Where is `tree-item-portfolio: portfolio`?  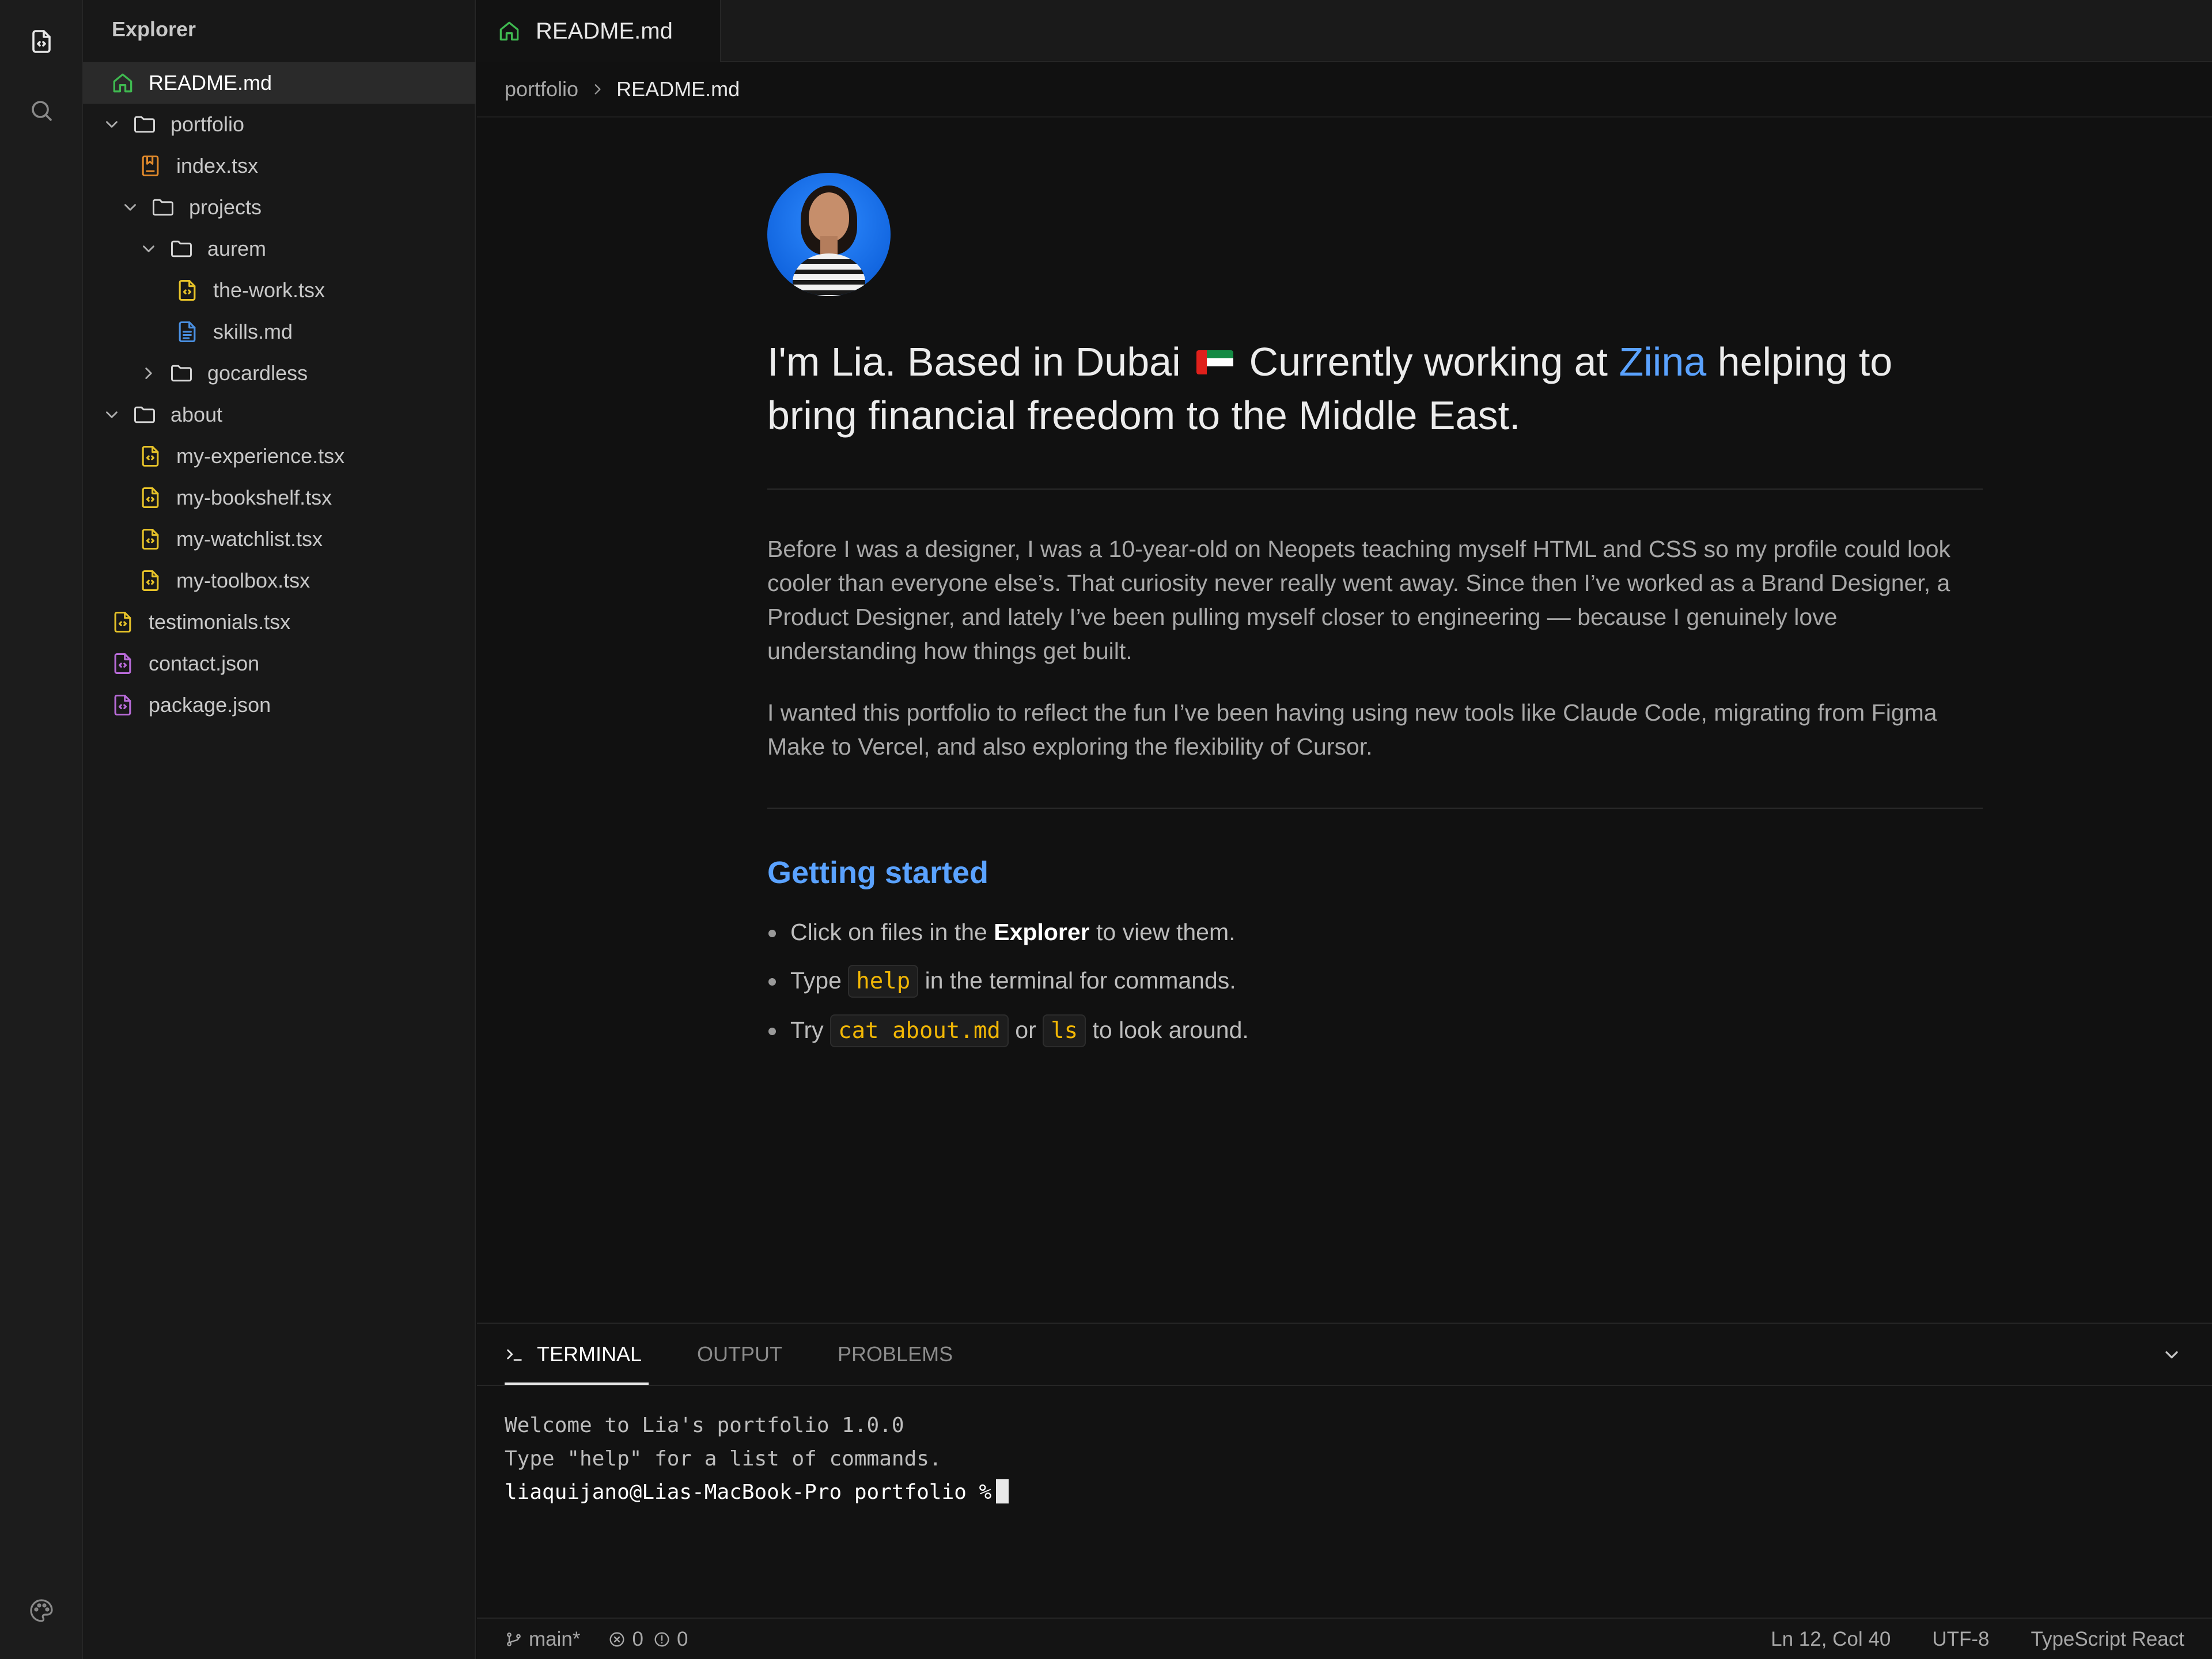 tree-item-portfolio: portfolio is located at coordinates (279, 124).